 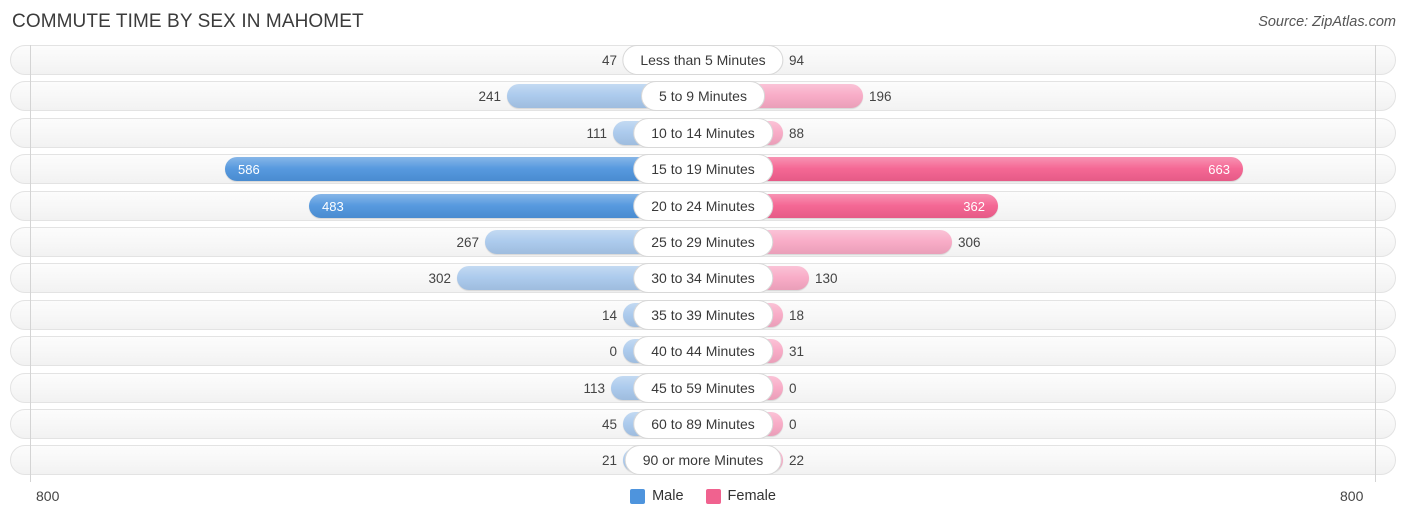 I want to click on chart-footer: 800 800 Male Female, so click(x=703, y=502).